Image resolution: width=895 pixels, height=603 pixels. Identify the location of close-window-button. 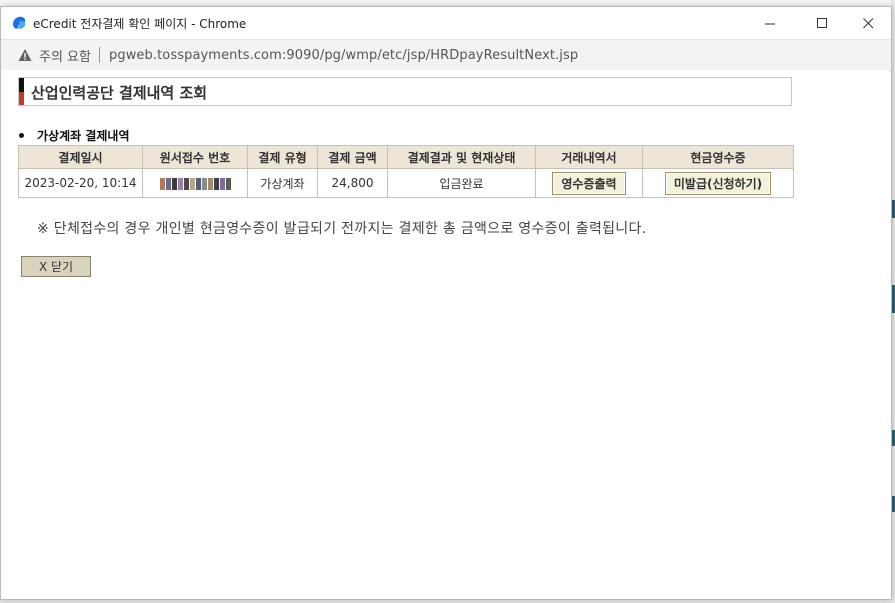
(868, 23).